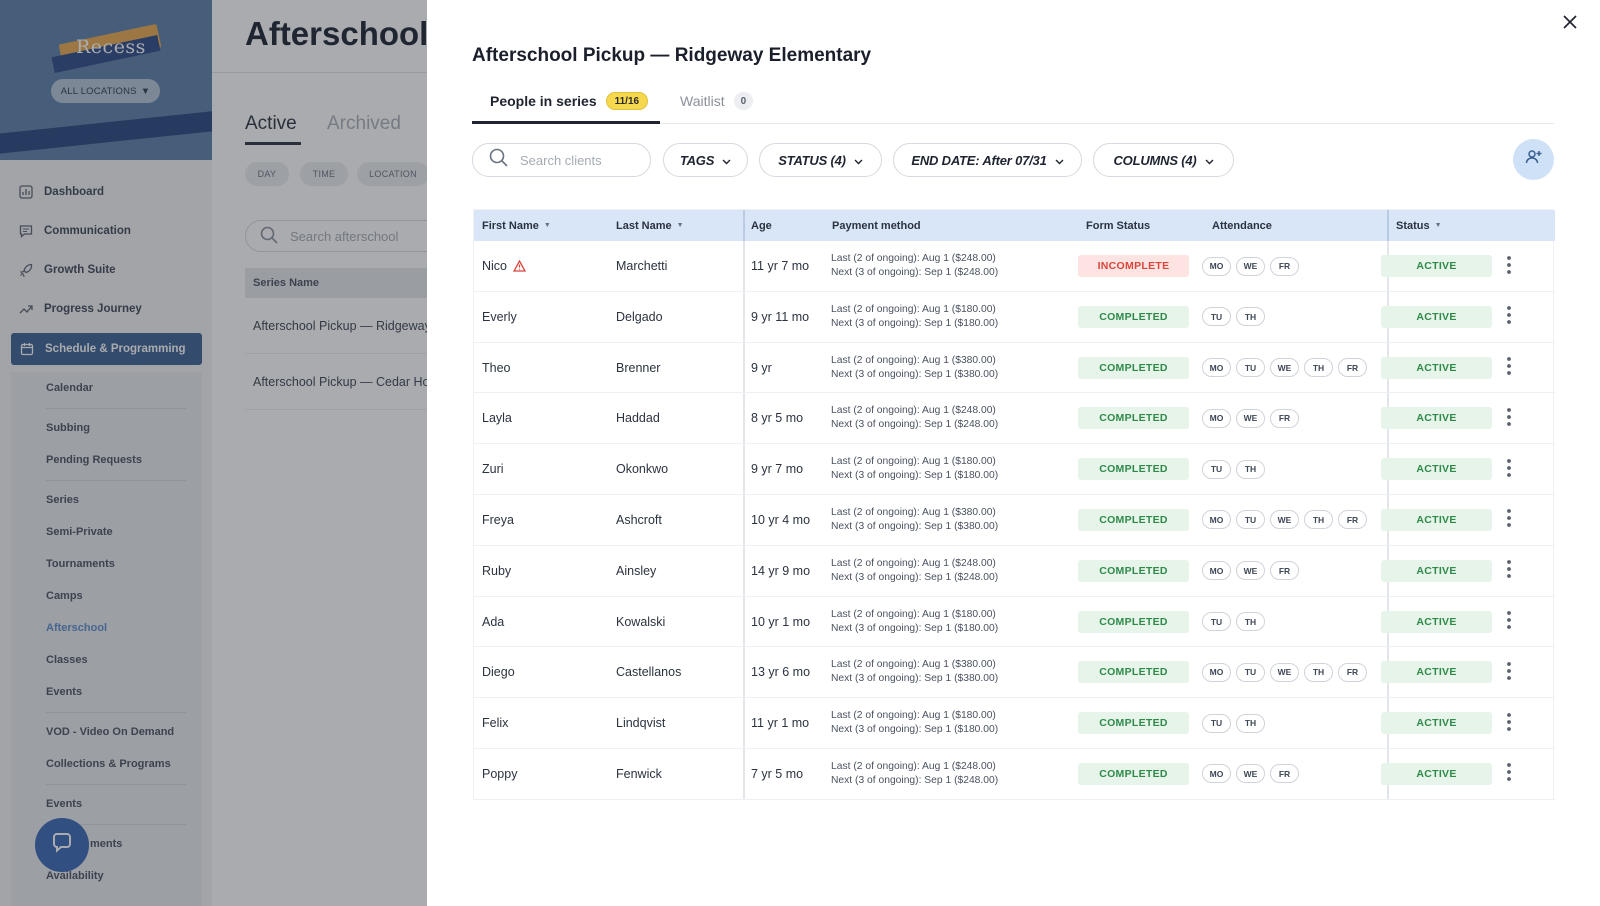 This screenshot has width=1600, height=906. Describe the element at coordinates (777, 773) in the screenshot. I see `age: 7 yr 5 mo` at that location.